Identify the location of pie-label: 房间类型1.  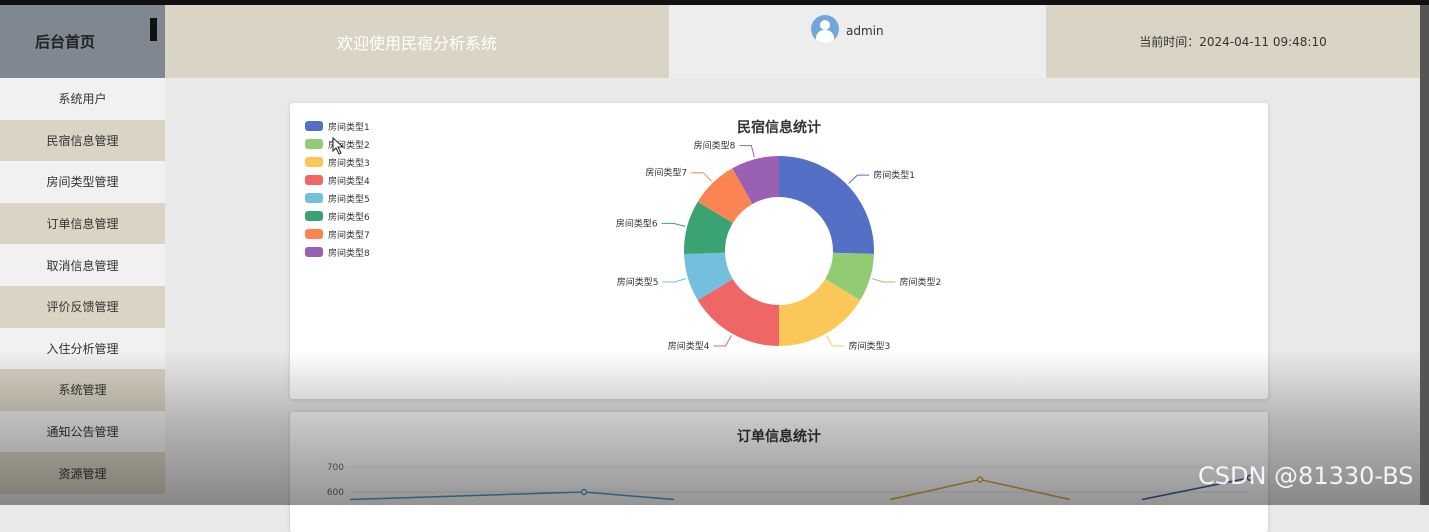
(894, 175).